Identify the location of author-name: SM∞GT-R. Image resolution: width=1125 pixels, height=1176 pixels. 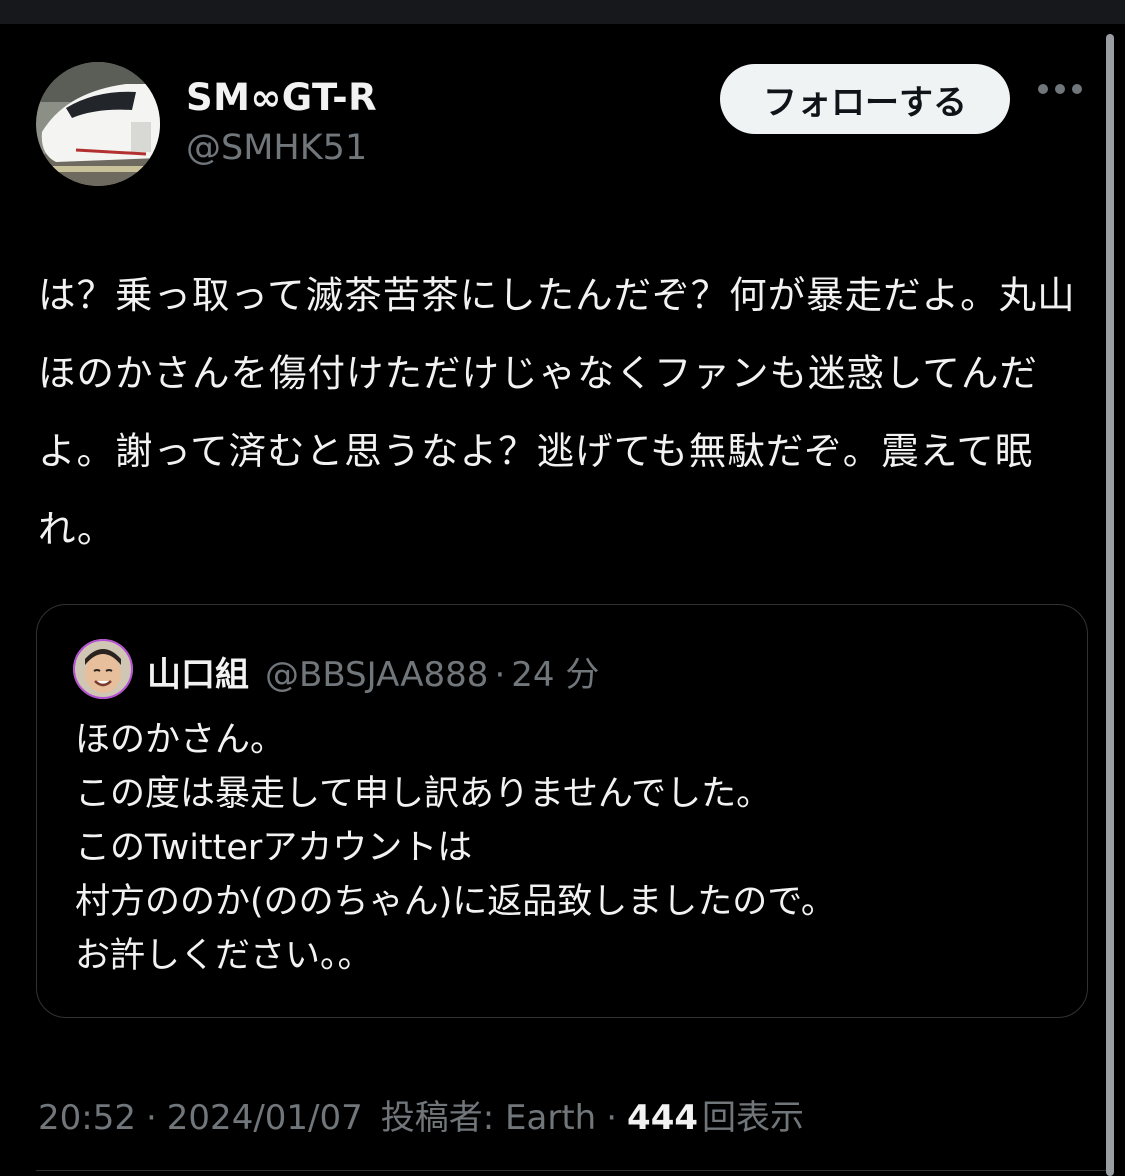
(281, 97).